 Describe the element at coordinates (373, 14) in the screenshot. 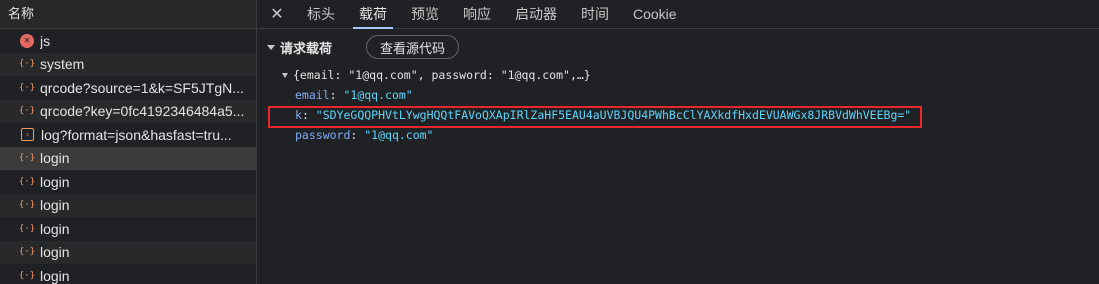

I see `tab-payload: 载荷` at that location.